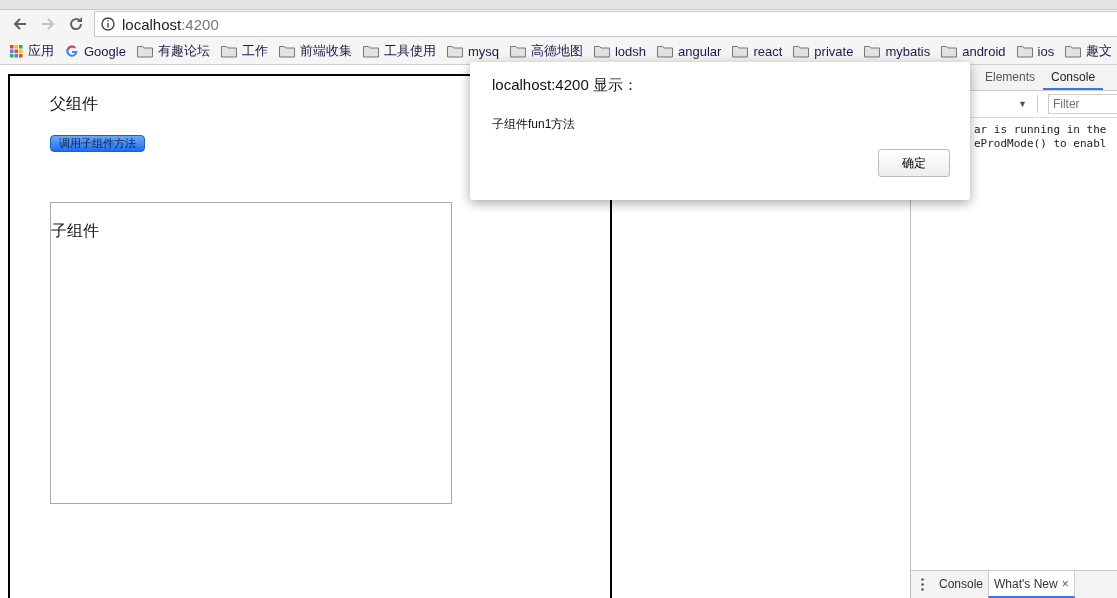 The width and height of the screenshot is (1117, 598). I want to click on reload-icon, so click(76, 24).